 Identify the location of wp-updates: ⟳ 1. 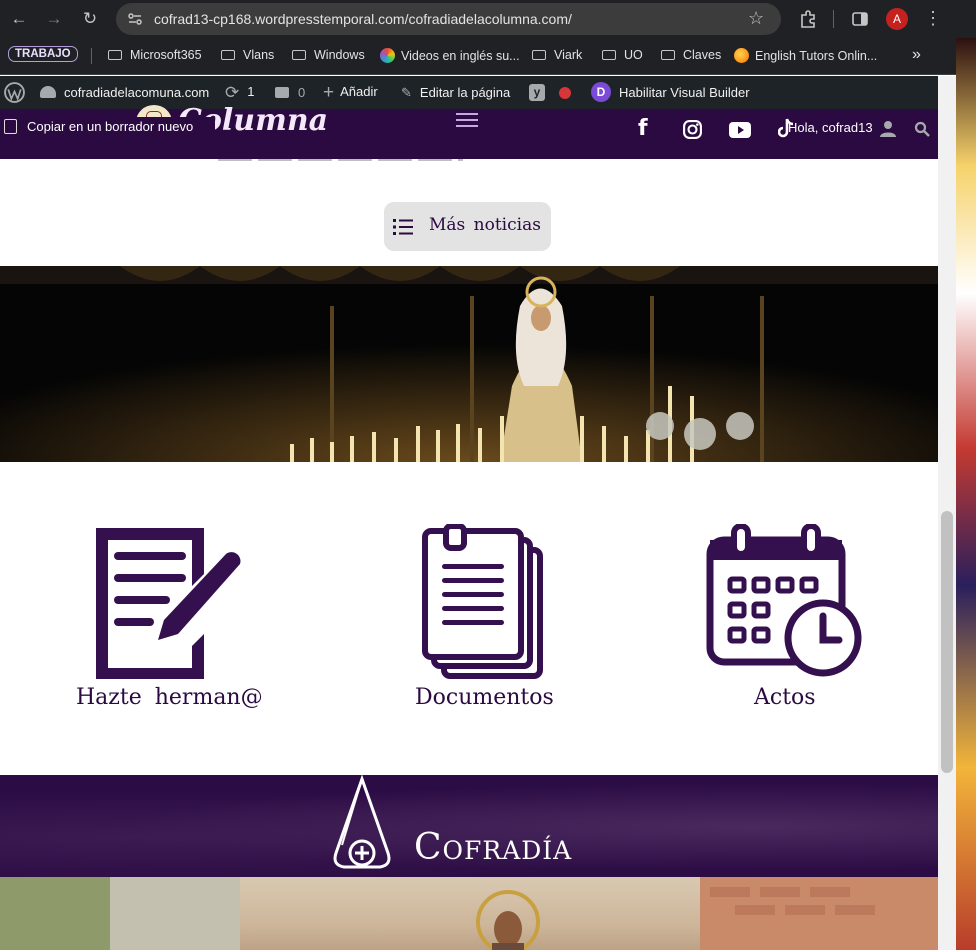
(239, 93).